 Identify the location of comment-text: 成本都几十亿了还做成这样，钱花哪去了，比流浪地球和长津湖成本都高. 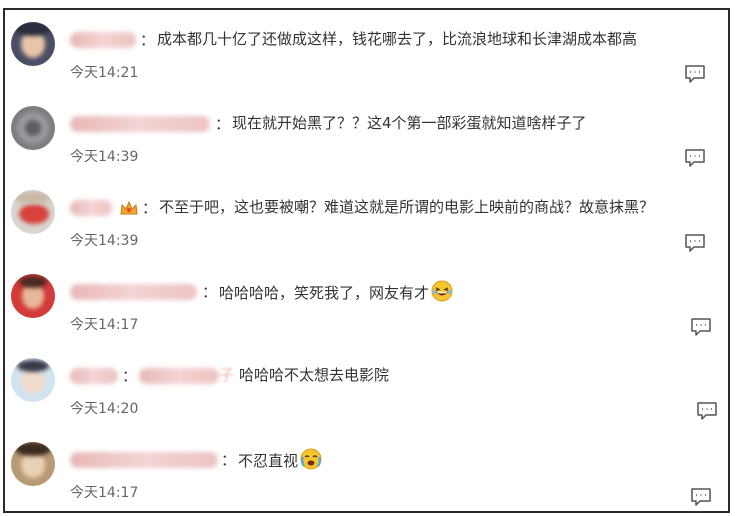
(397, 39).